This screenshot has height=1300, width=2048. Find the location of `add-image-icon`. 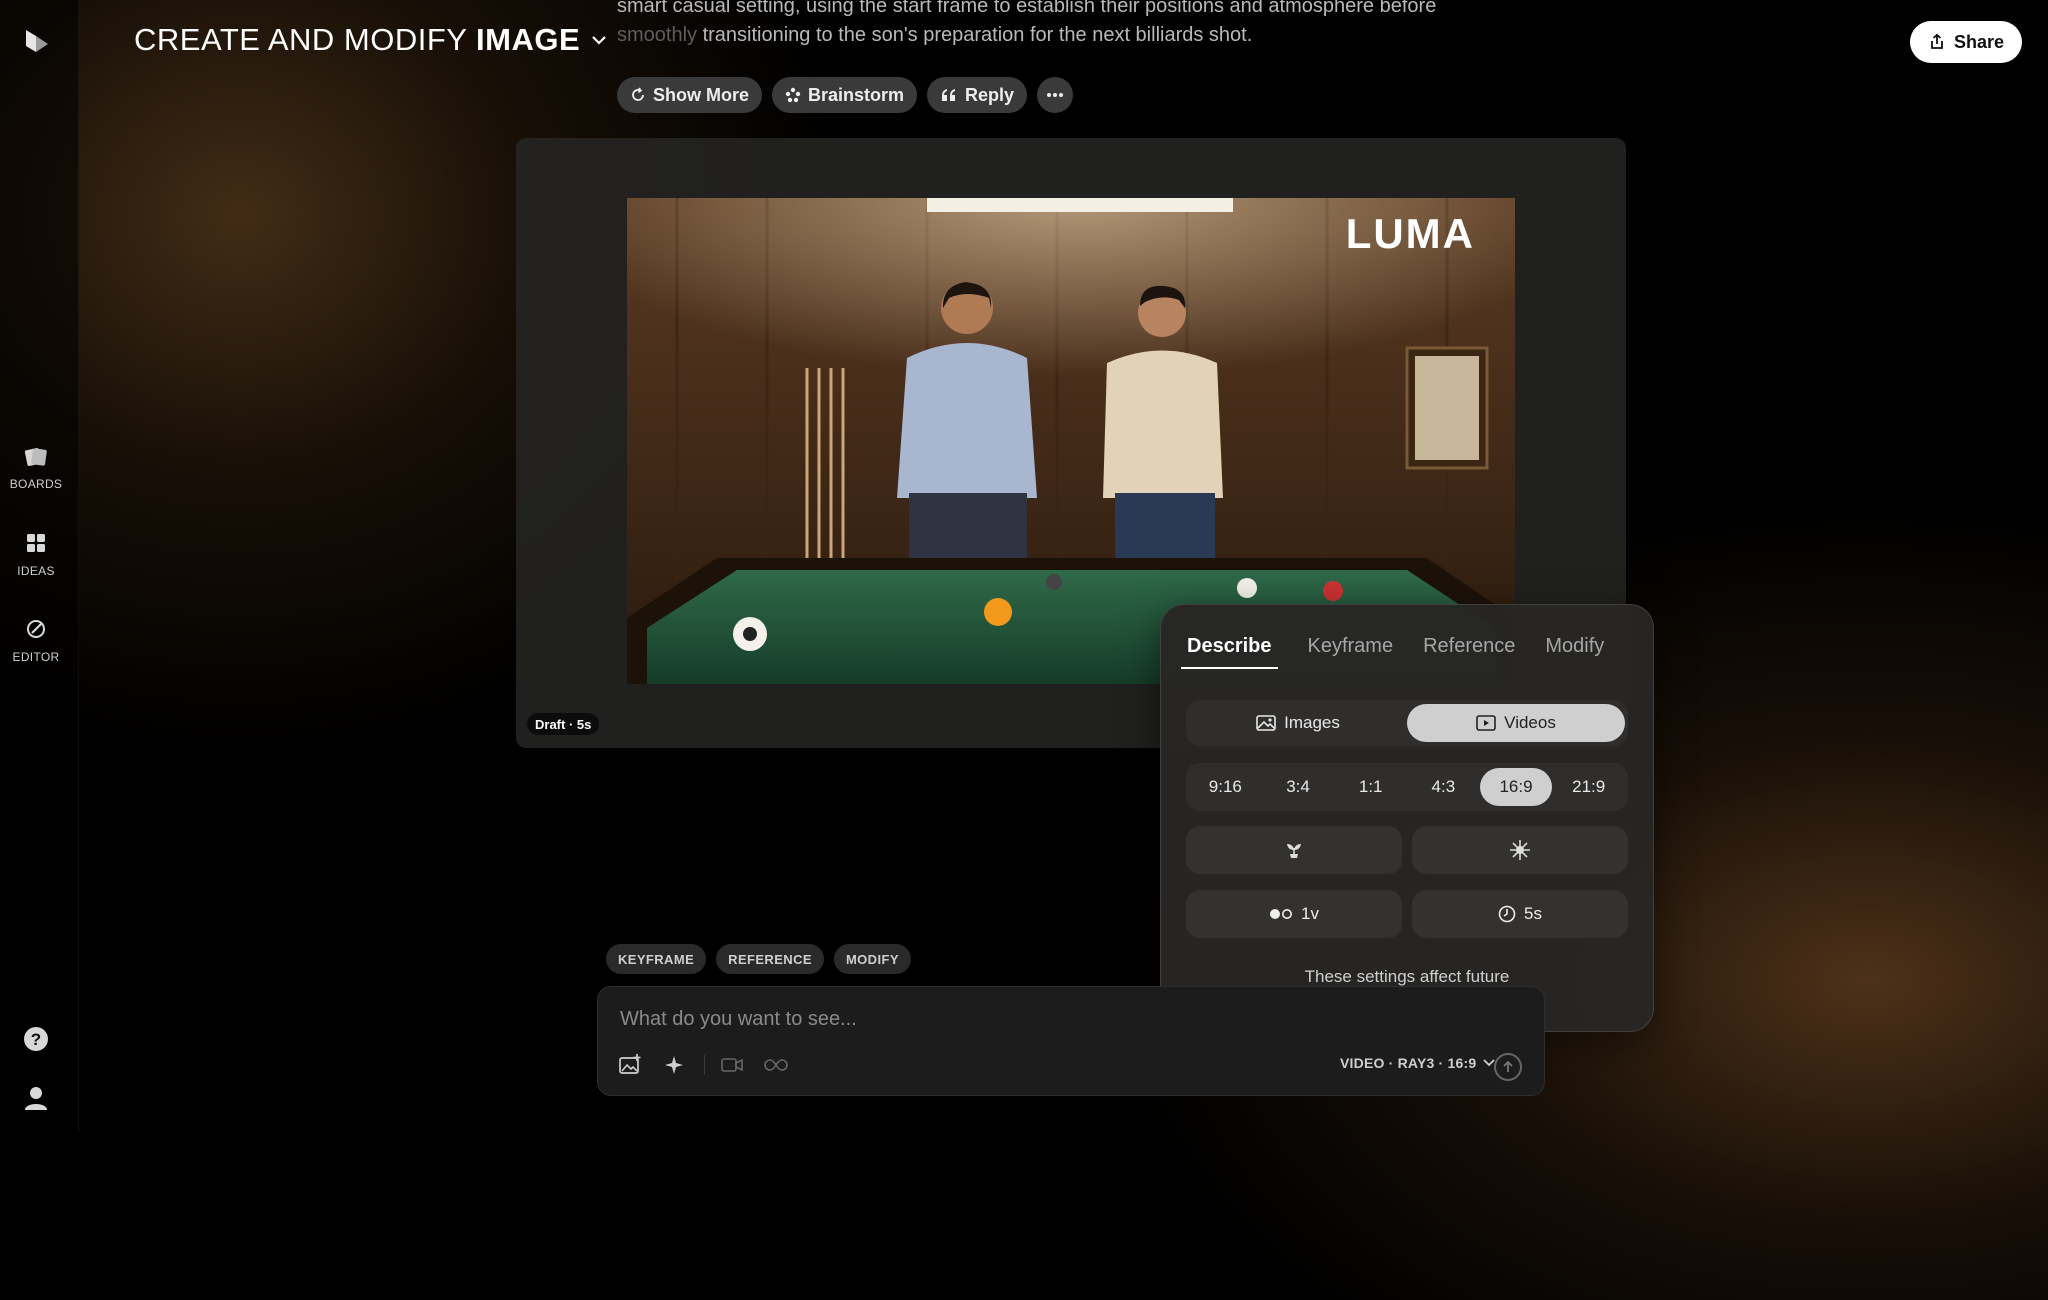

add-image-icon is located at coordinates (630, 1065).